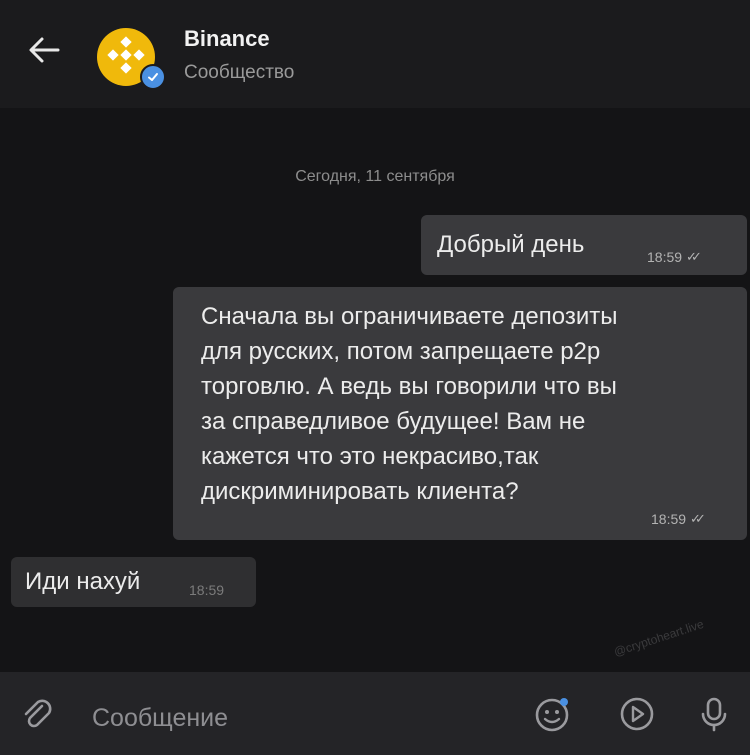 This screenshot has width=750, height=755. I want to click on message-text: Добрый день, so click(511, 244).